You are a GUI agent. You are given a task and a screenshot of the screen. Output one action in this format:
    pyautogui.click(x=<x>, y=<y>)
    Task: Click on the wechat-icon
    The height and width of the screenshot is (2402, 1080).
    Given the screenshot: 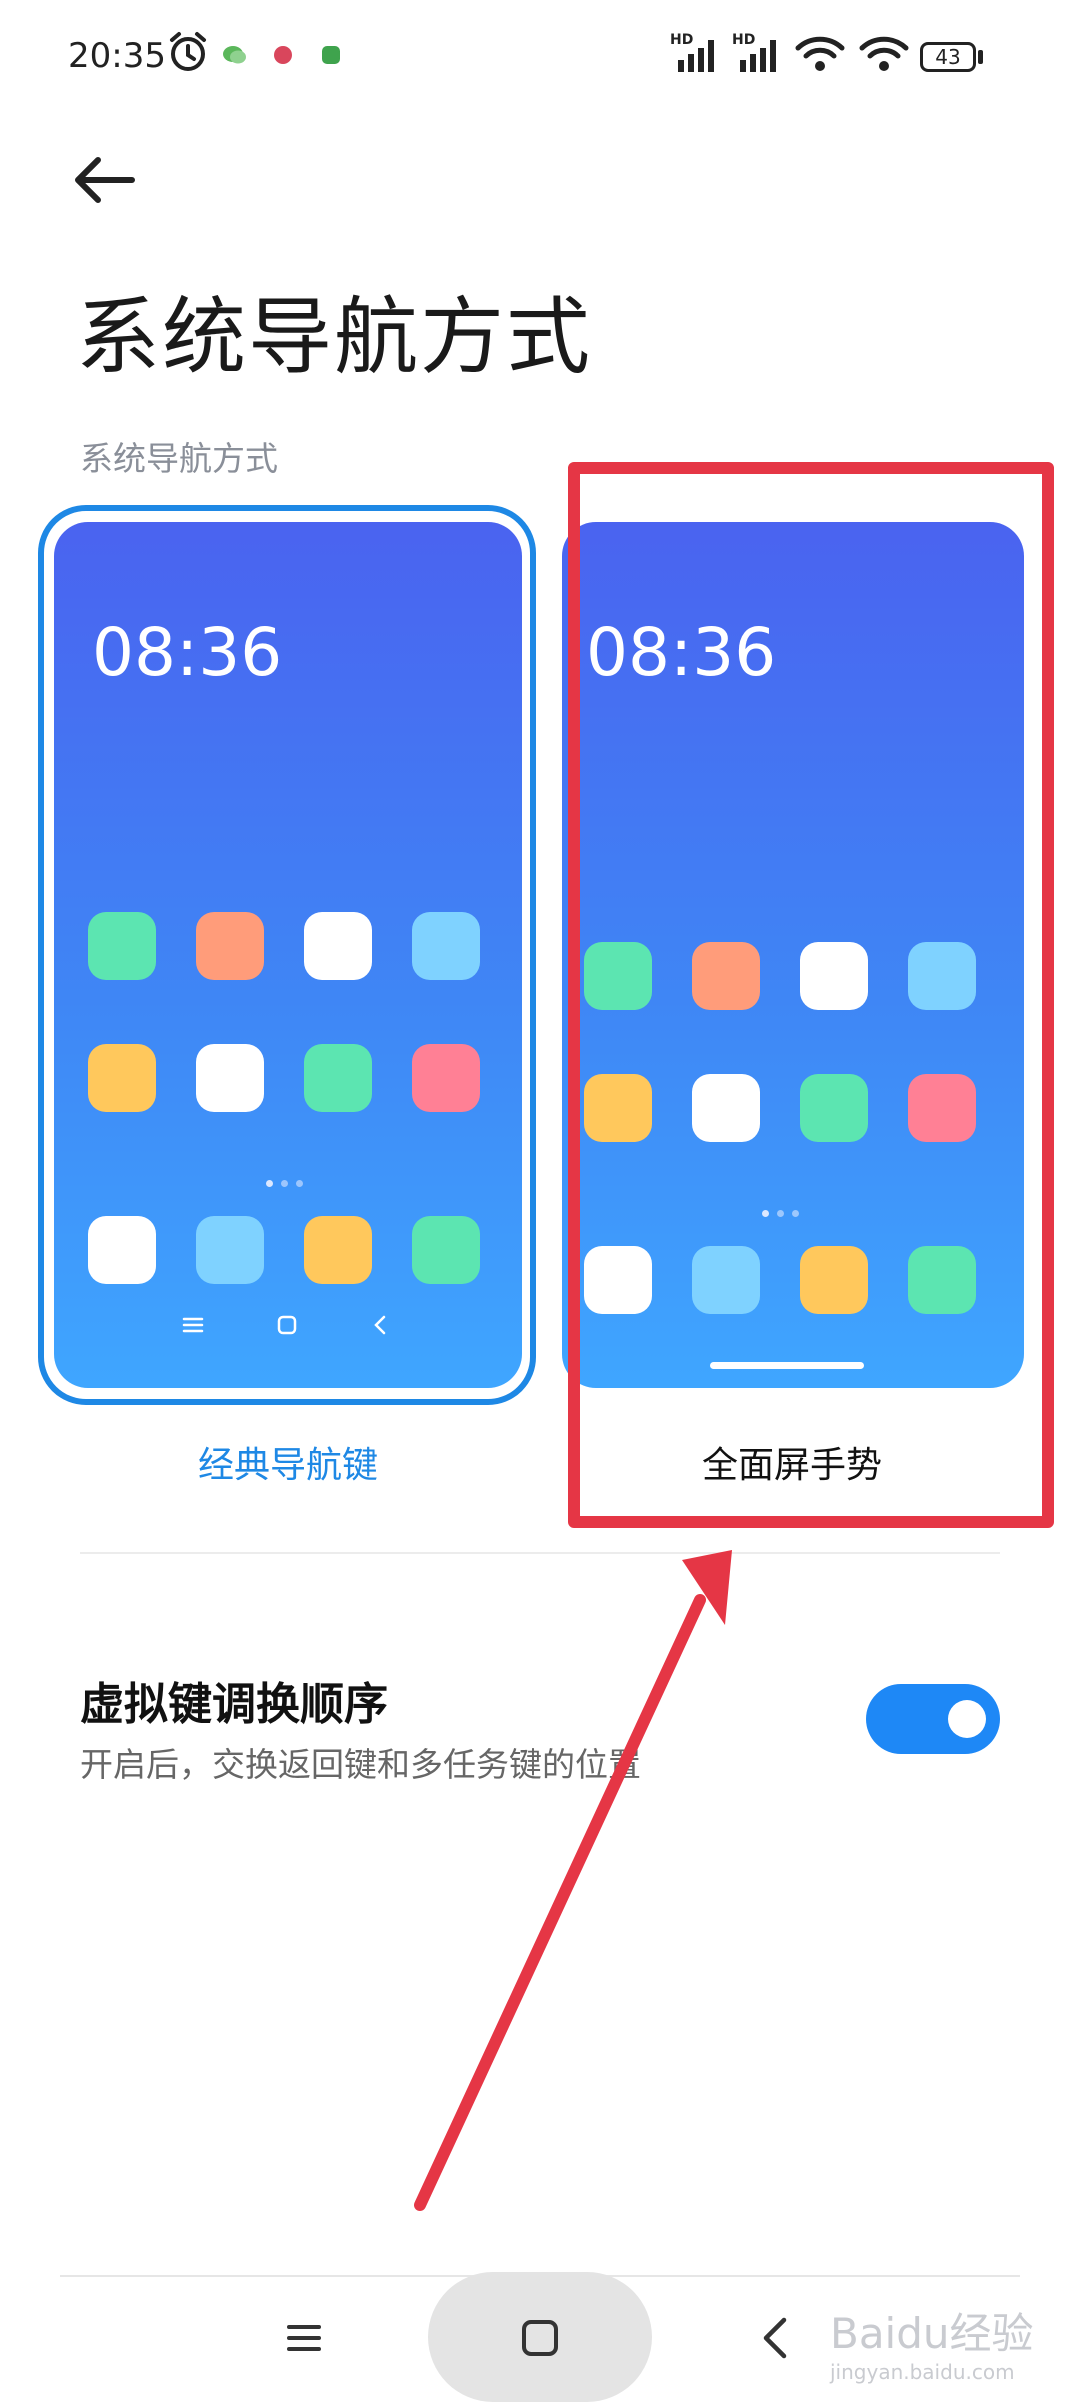 What is the action you would take?
    pyautogui.click(x=234, y=55)
    